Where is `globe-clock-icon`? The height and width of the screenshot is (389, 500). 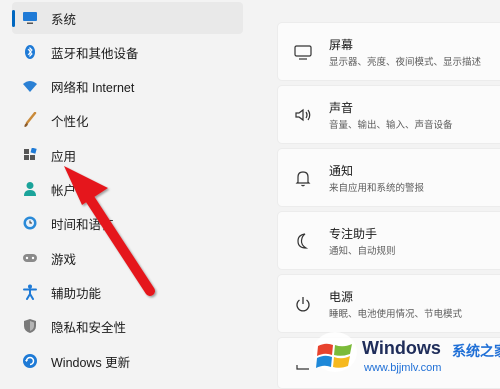
globe-clock-icon is located at coordinates (30, 223).